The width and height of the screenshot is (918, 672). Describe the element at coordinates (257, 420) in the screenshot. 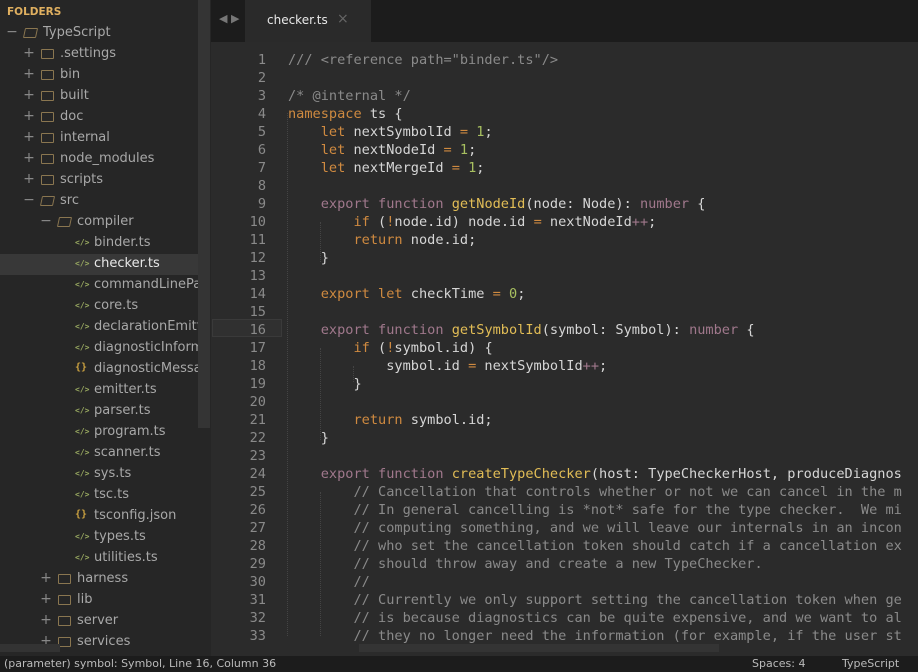

I see `line-number: 21` at that location.